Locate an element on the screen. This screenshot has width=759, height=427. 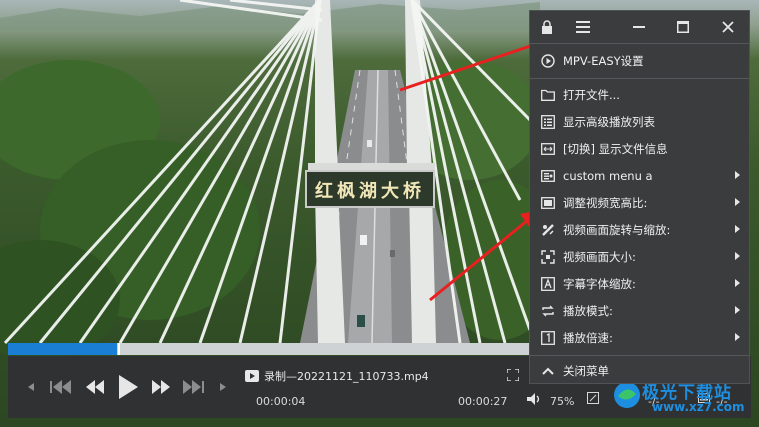
menu-toolbar is located at coordinates (639, 27).